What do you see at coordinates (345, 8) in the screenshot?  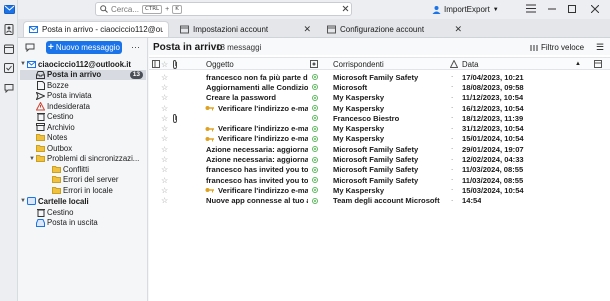 I see `search-clear-icon` at bounding box center [345, 8].